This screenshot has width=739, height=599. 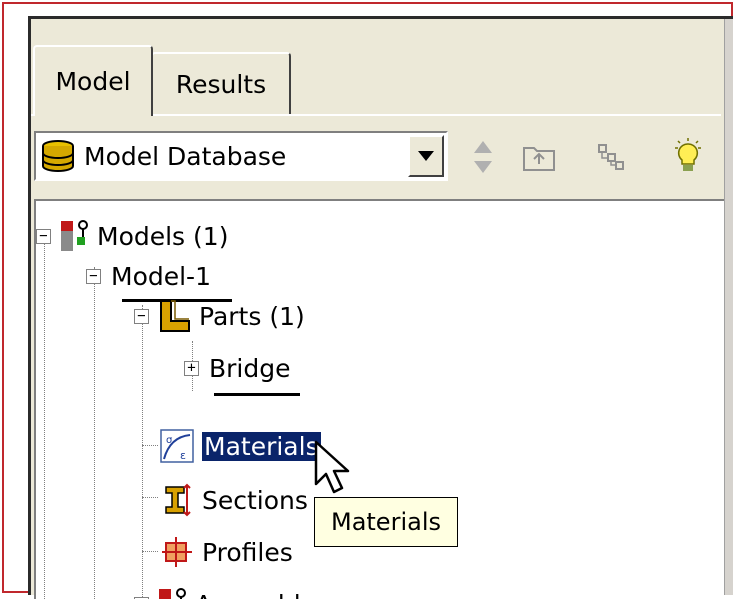 What do you see at coordinates (174, 316) in the screenshot?
I see `parts-icon` at bounding box center [174, 316].